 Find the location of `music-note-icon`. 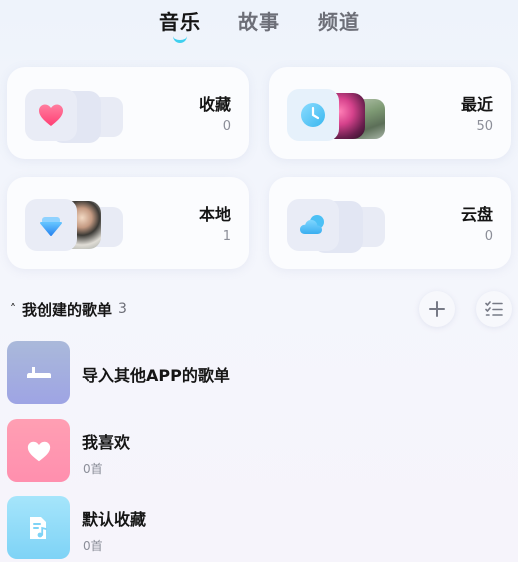

music-note-icon is located at coordinates (38, 527).